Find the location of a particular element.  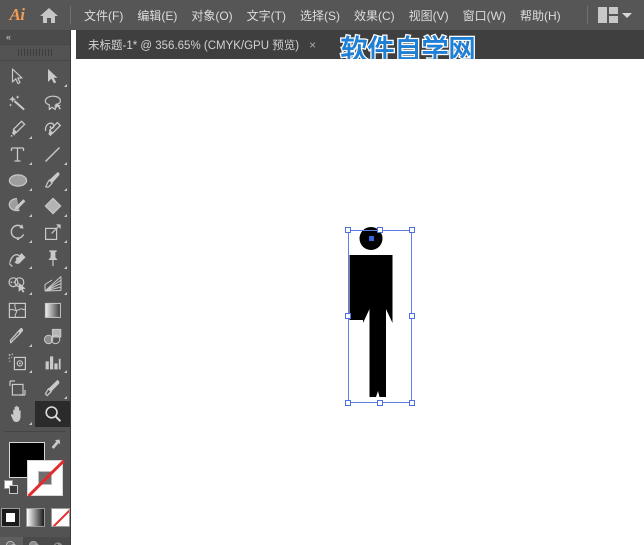

shape-builder-tool is located at coordinates (17, 284).